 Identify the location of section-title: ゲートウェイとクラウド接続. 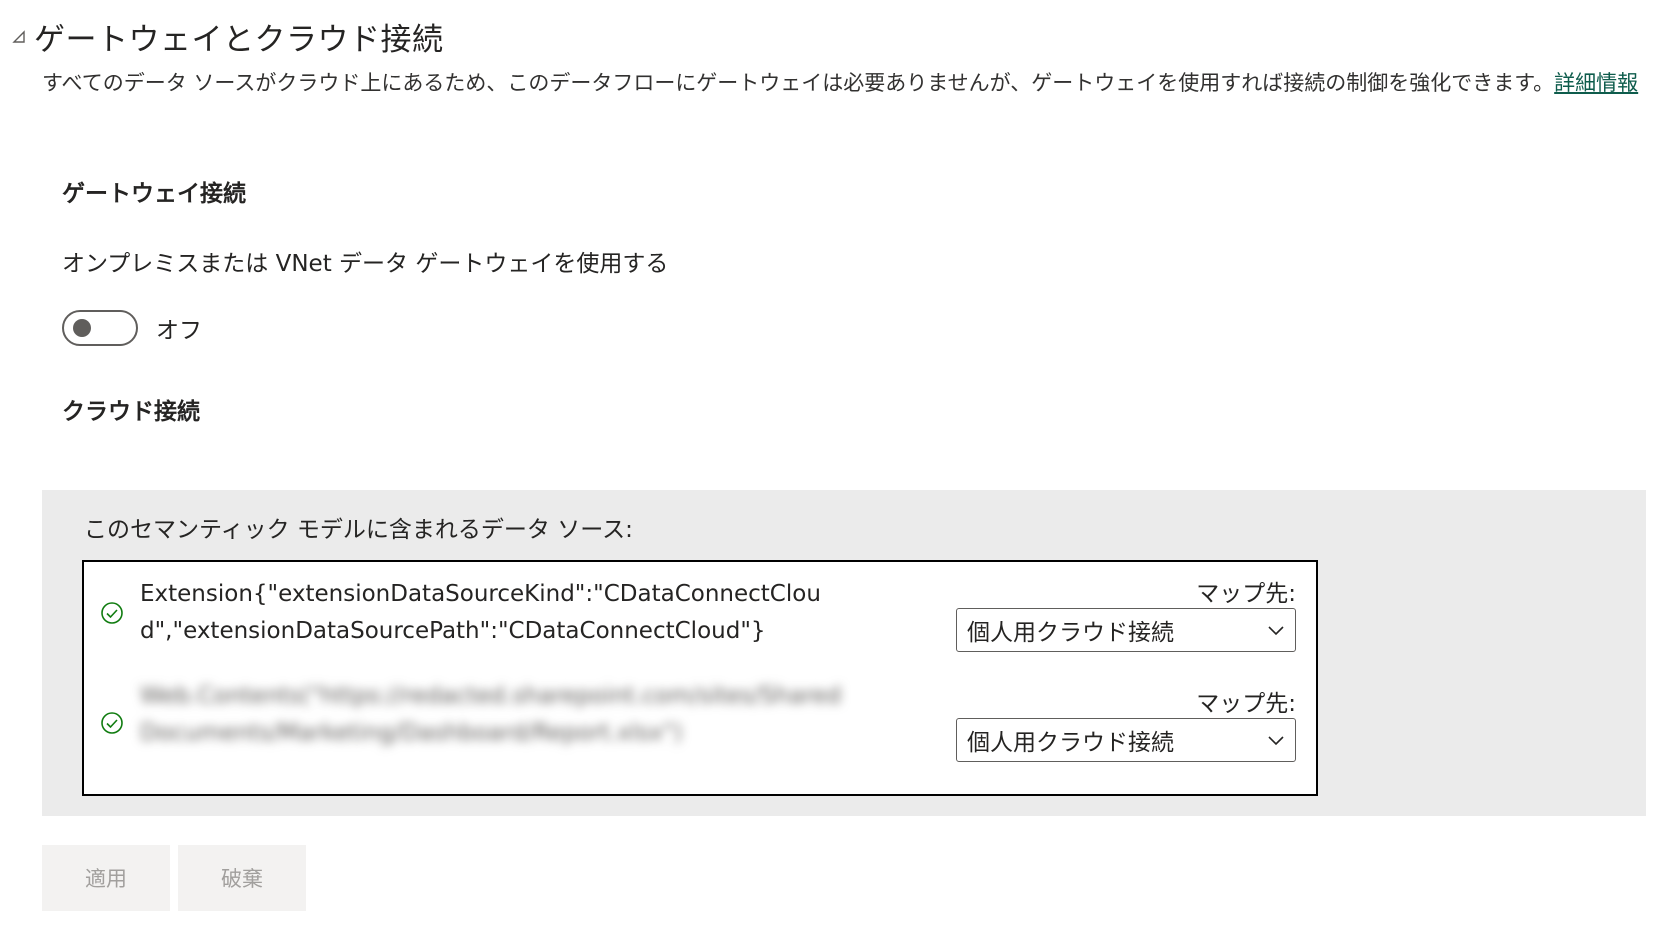
(239, 40).